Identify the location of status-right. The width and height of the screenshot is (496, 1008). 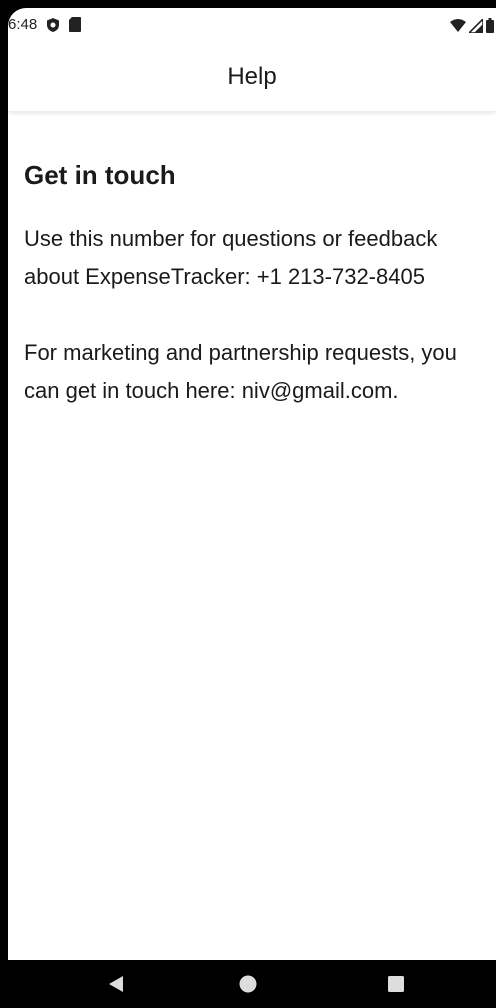
(472, 25).